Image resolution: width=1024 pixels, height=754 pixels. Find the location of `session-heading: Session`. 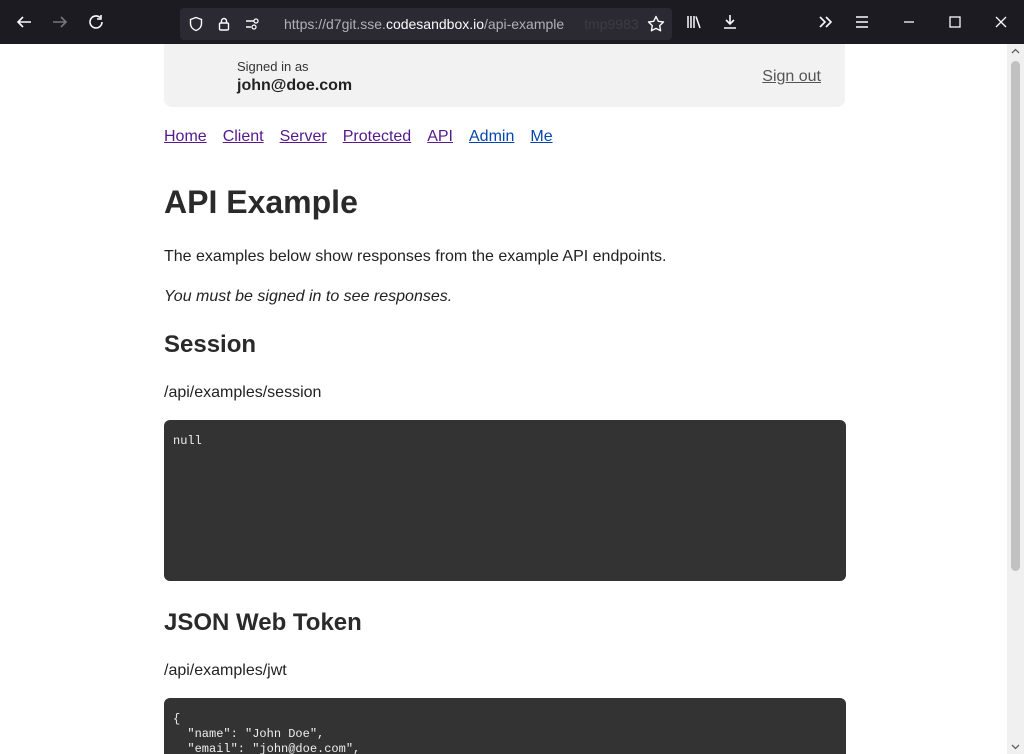

session-heading: Session is located at coordinates (210, 344).